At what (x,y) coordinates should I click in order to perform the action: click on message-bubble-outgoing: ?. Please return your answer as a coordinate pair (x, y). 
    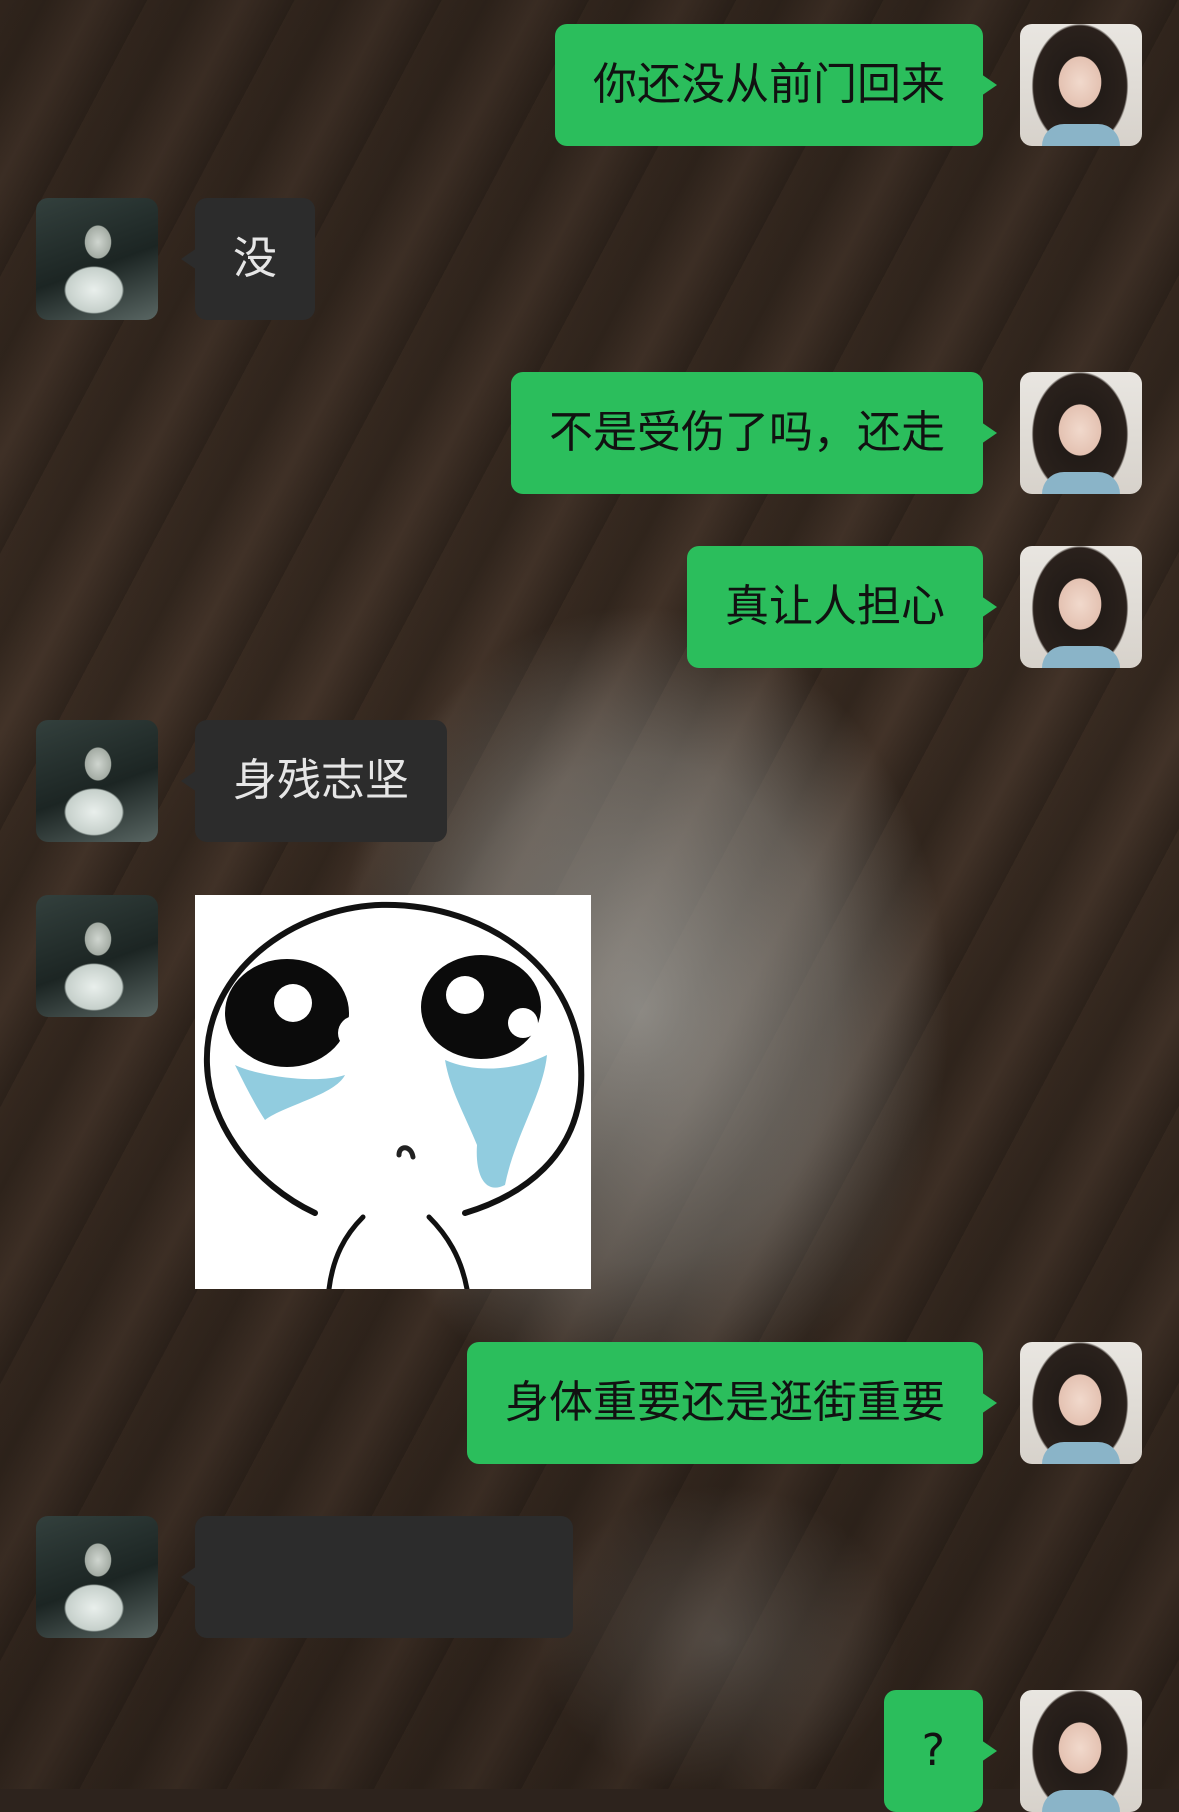
    Looking at the image, I should click on (940, 1751).